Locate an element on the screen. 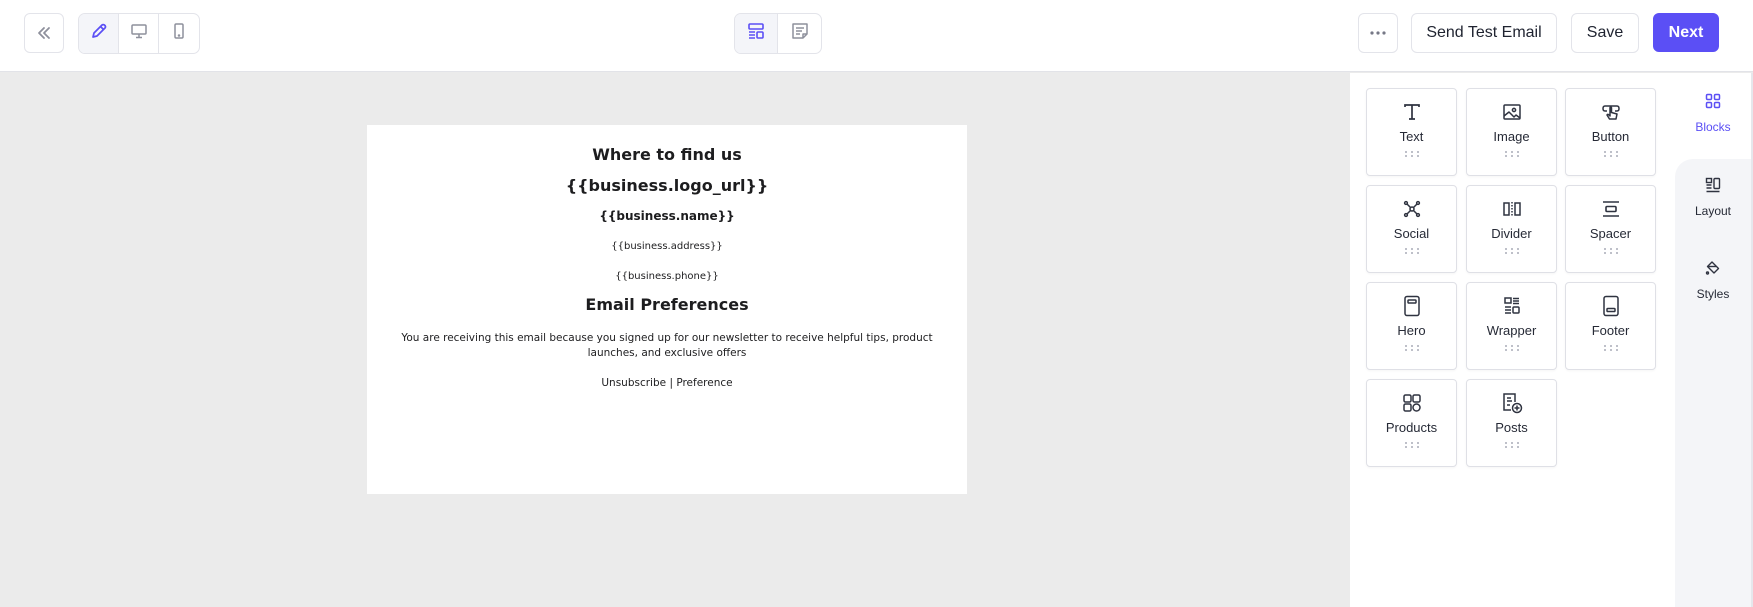 This screenshot has width=1753, height=607. block-label: Spacer is located at coordinates (1610, 233).